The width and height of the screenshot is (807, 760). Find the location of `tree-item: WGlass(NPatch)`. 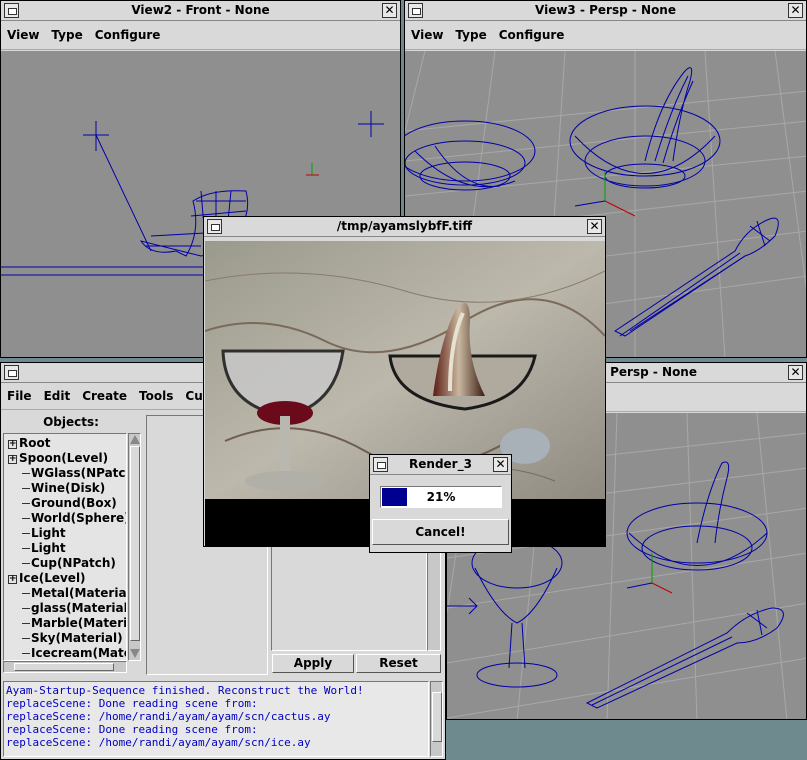

tree-item: WGlass(NPatch) is located at coordinates (67, 473).